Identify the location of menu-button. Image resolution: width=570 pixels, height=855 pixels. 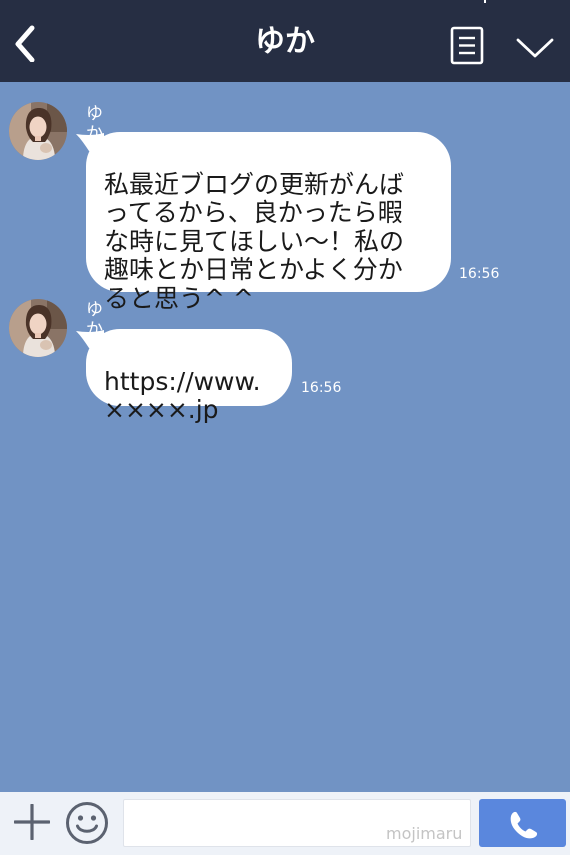
(467, 46).